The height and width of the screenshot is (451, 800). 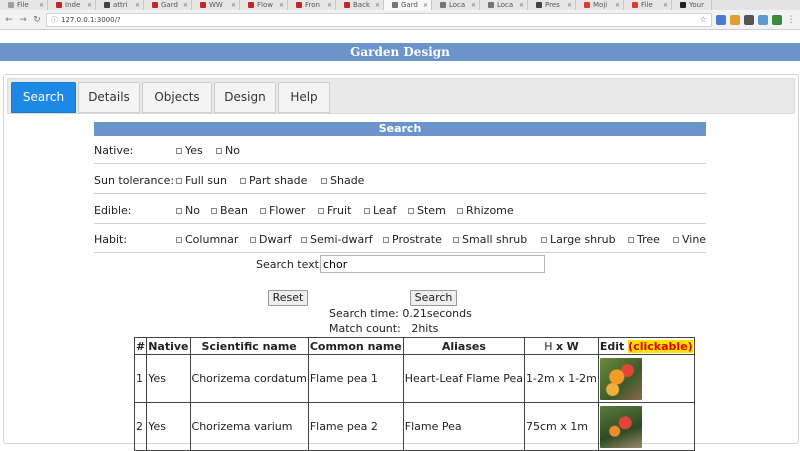 I want to click on browser-tab: Back ✕, so click(x=360, y=5).